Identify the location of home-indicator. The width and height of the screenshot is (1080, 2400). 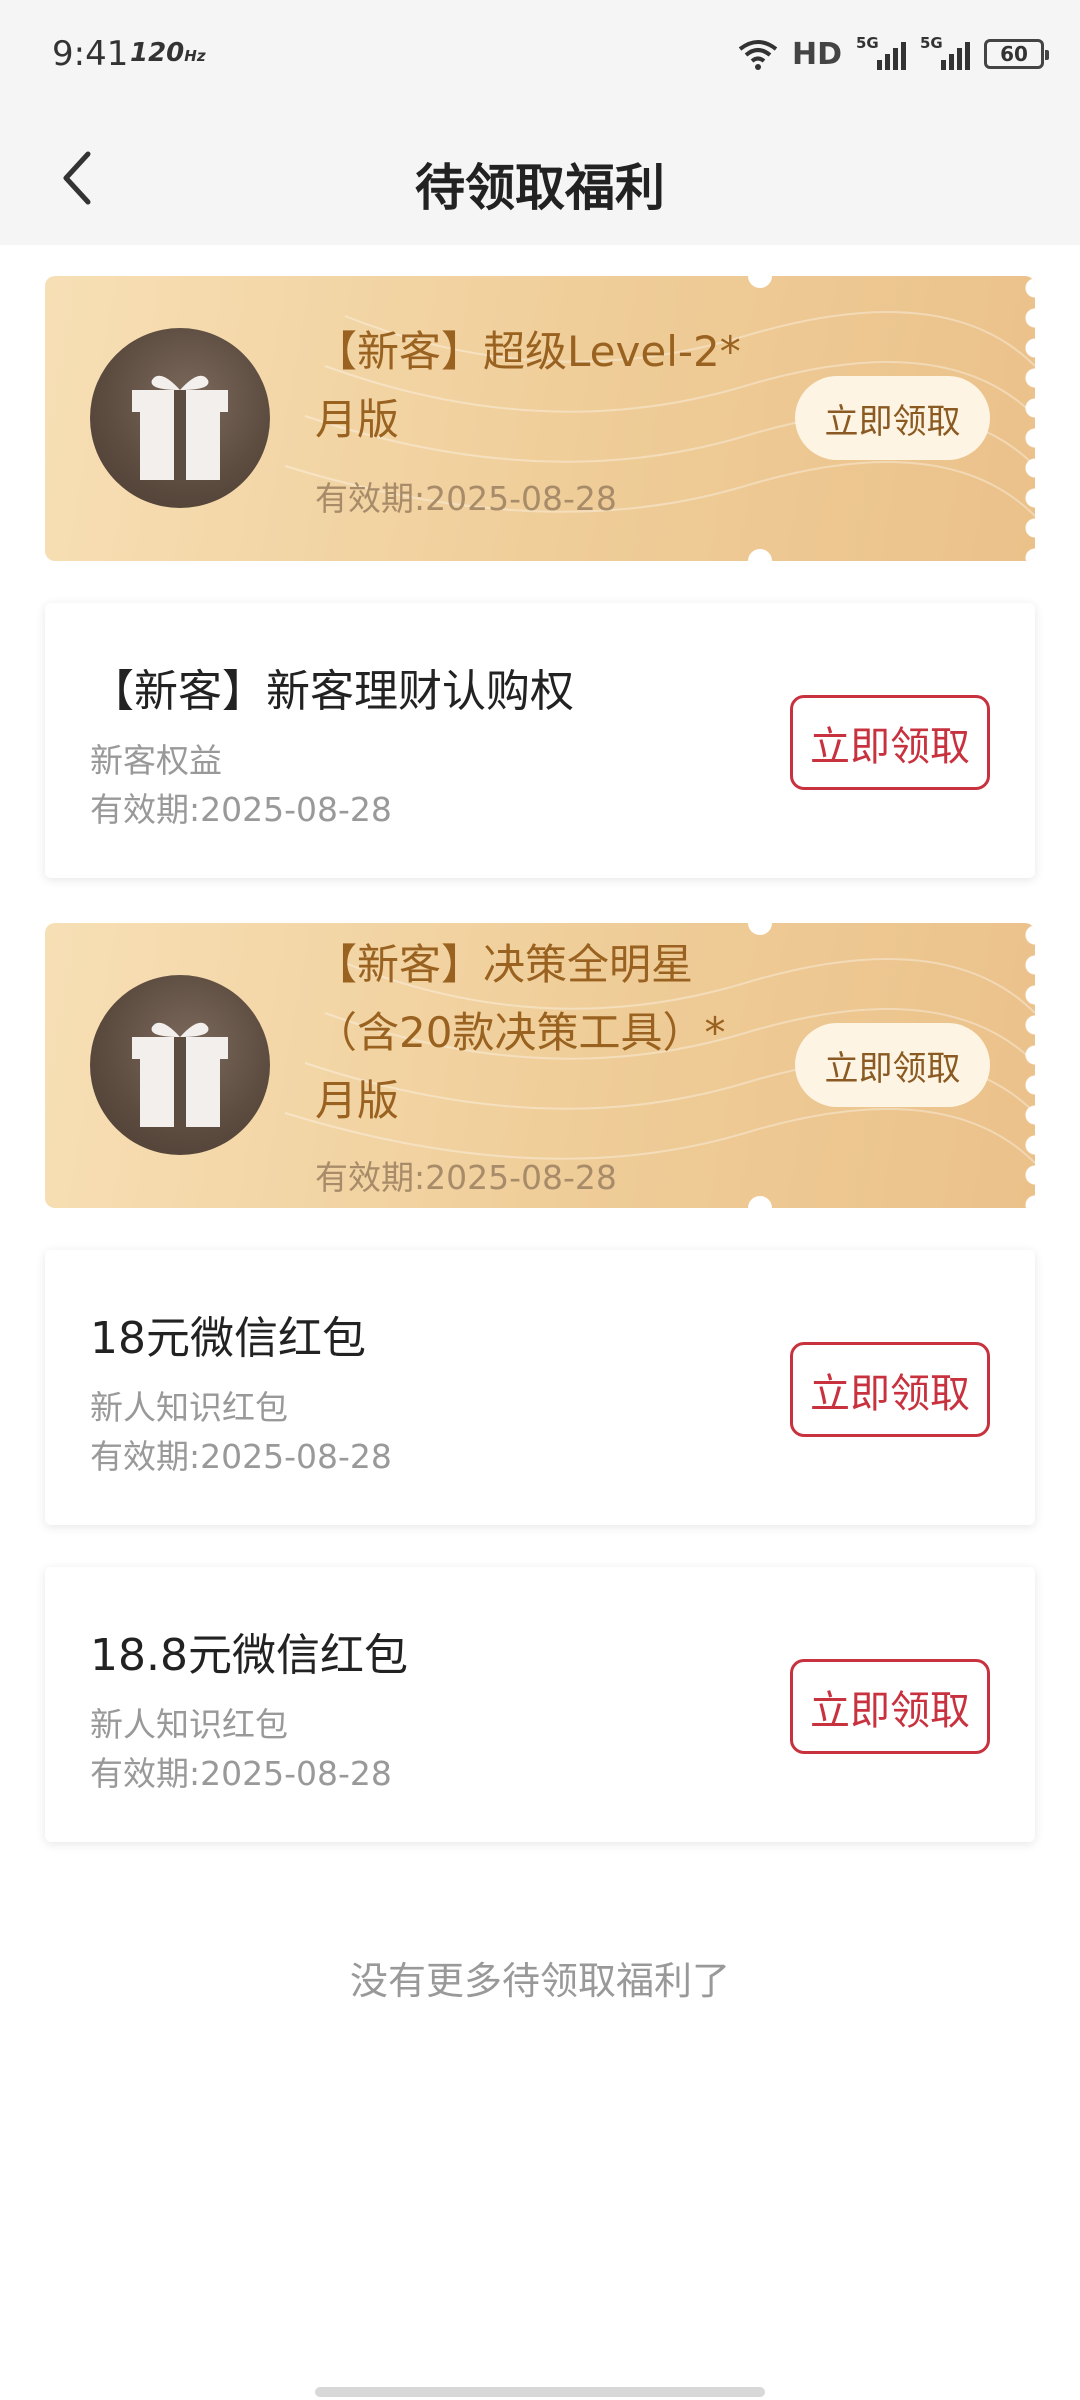
(540, 2392).